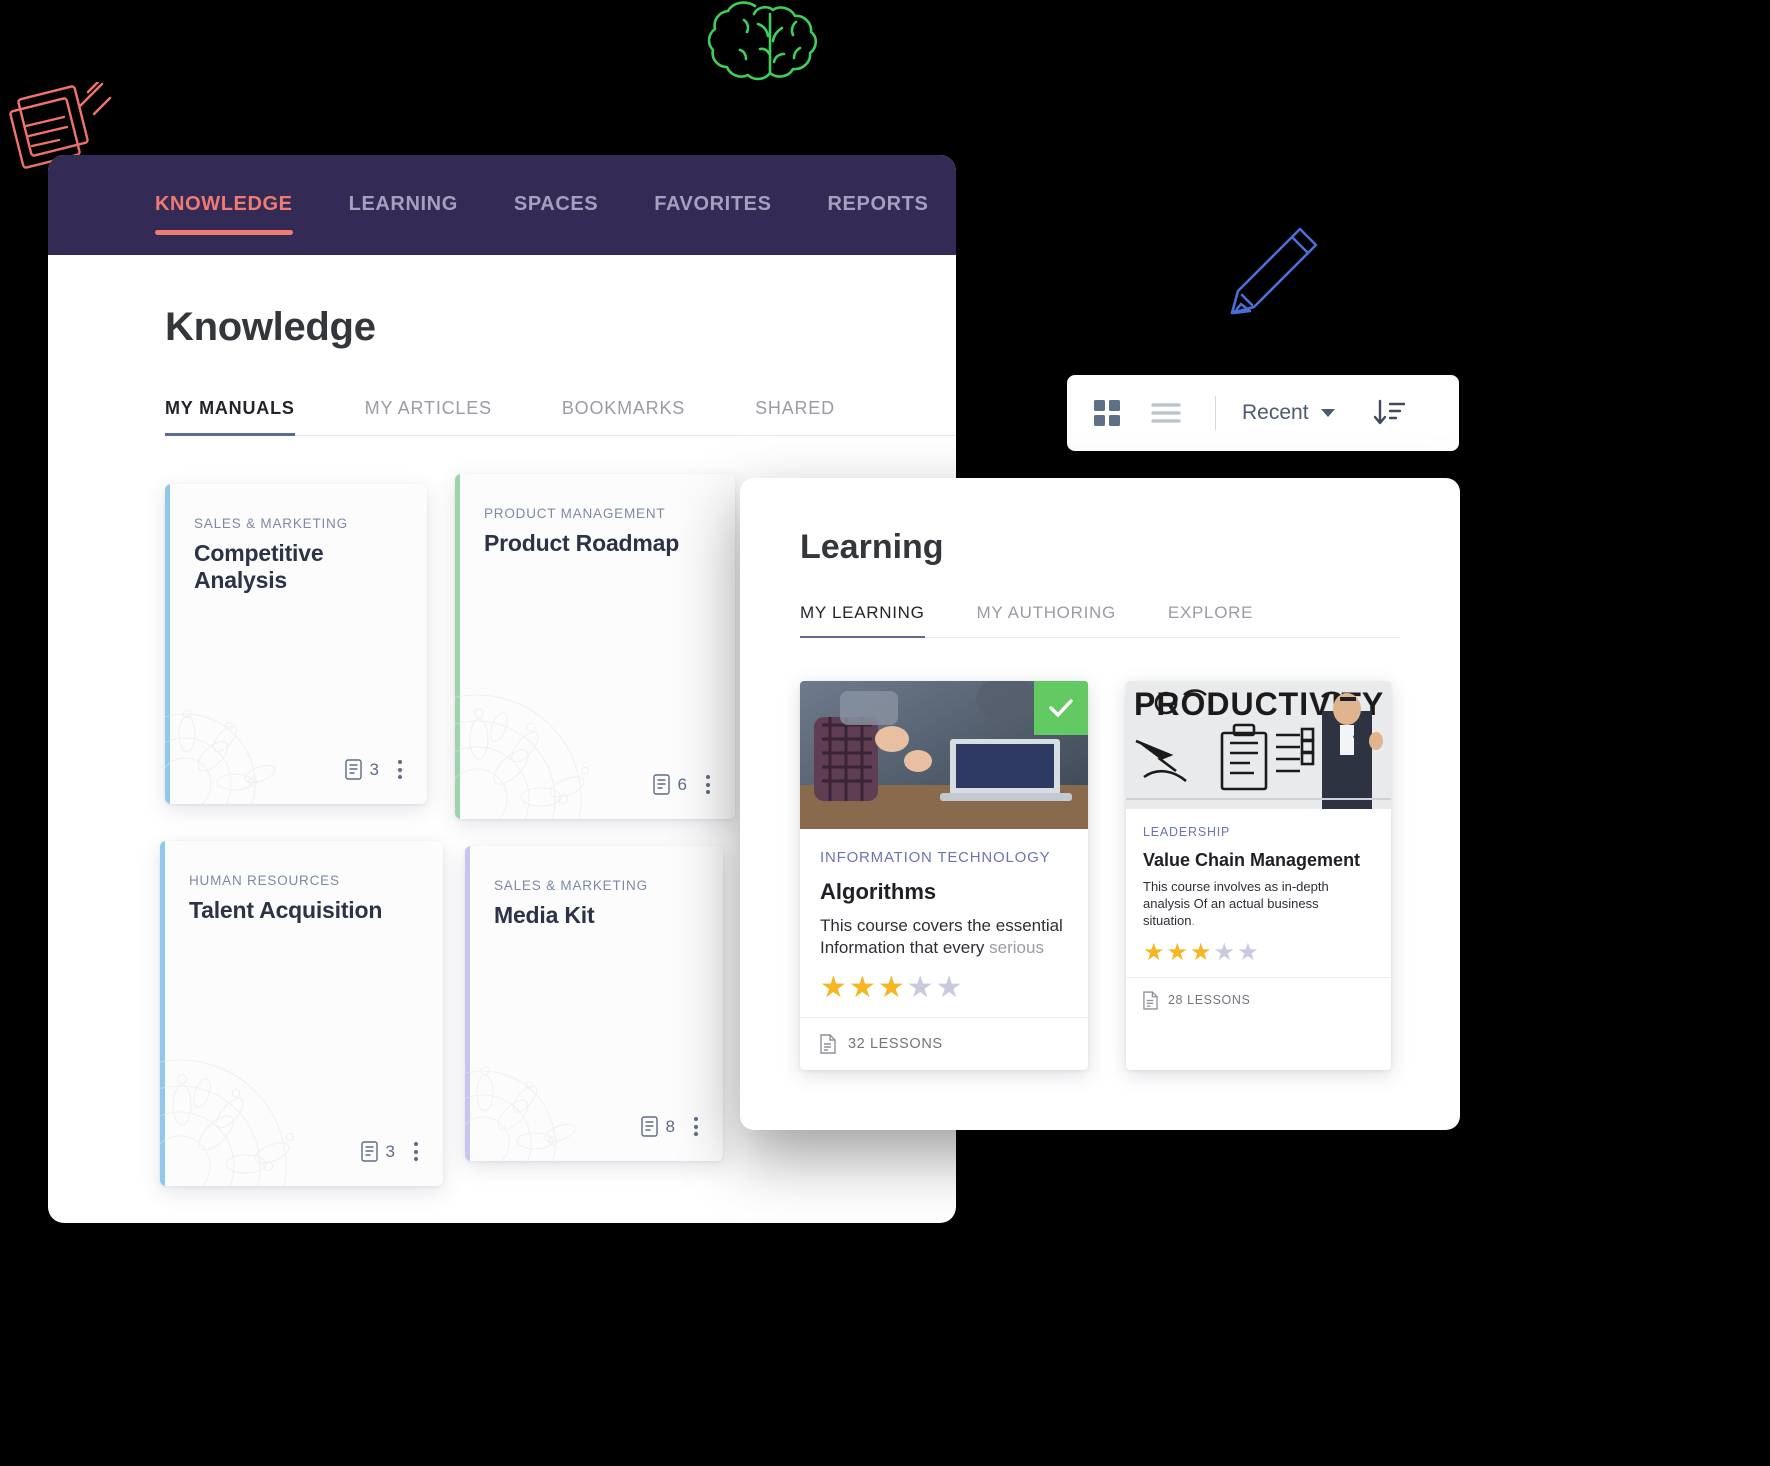 This screenshot has height=1466, width=1770. Describe the element at coordinates (770, 48) in the screenshot. I see `brain-doodle-icon` at that location.